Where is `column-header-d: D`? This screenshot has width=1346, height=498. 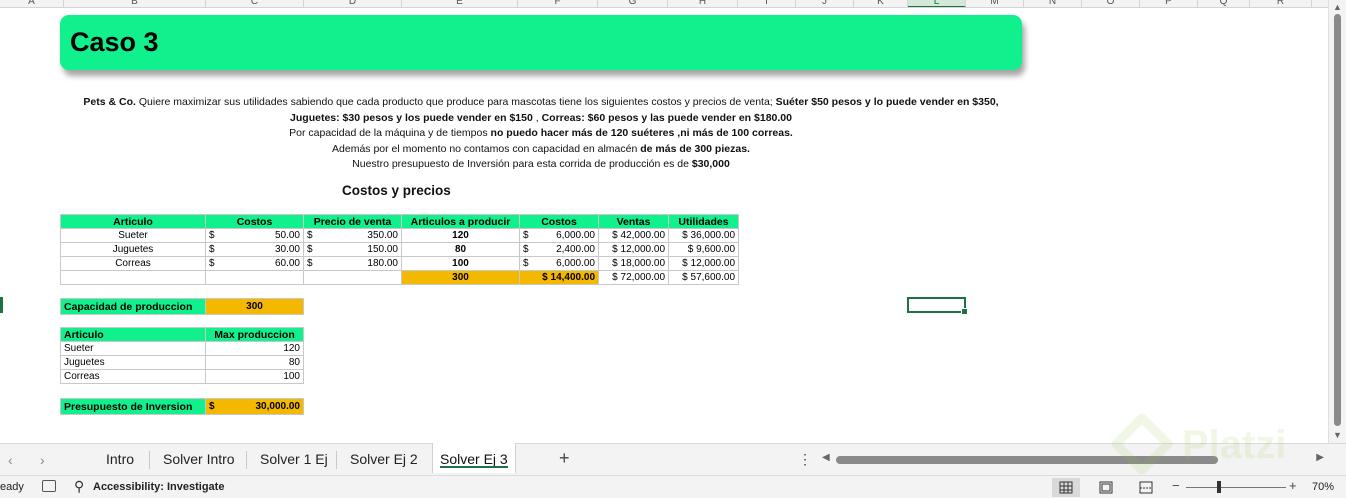
column-header-d: D is located at coordinates (353, 3).